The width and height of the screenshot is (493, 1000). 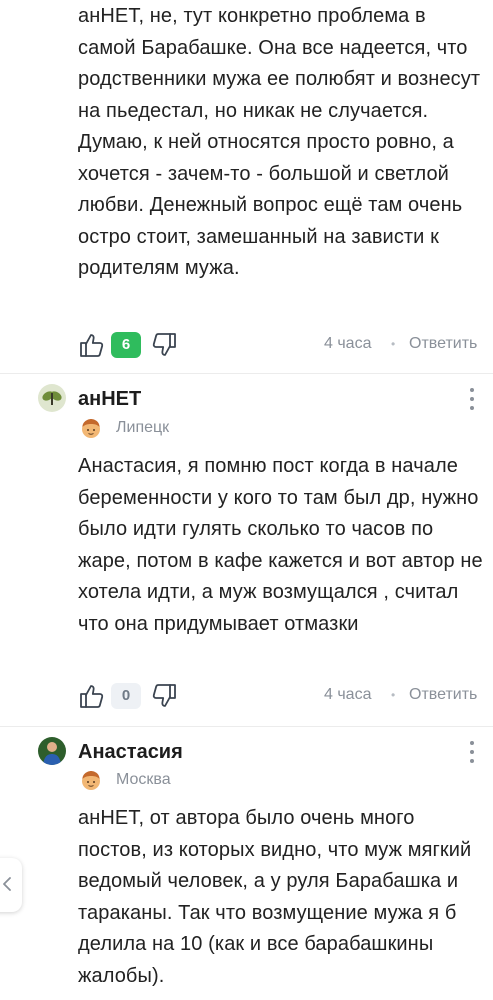 What do you see at coordinates (143, 427) in the screenshot?
I see `author-city: Липецк` at bounding box center [143, 427].